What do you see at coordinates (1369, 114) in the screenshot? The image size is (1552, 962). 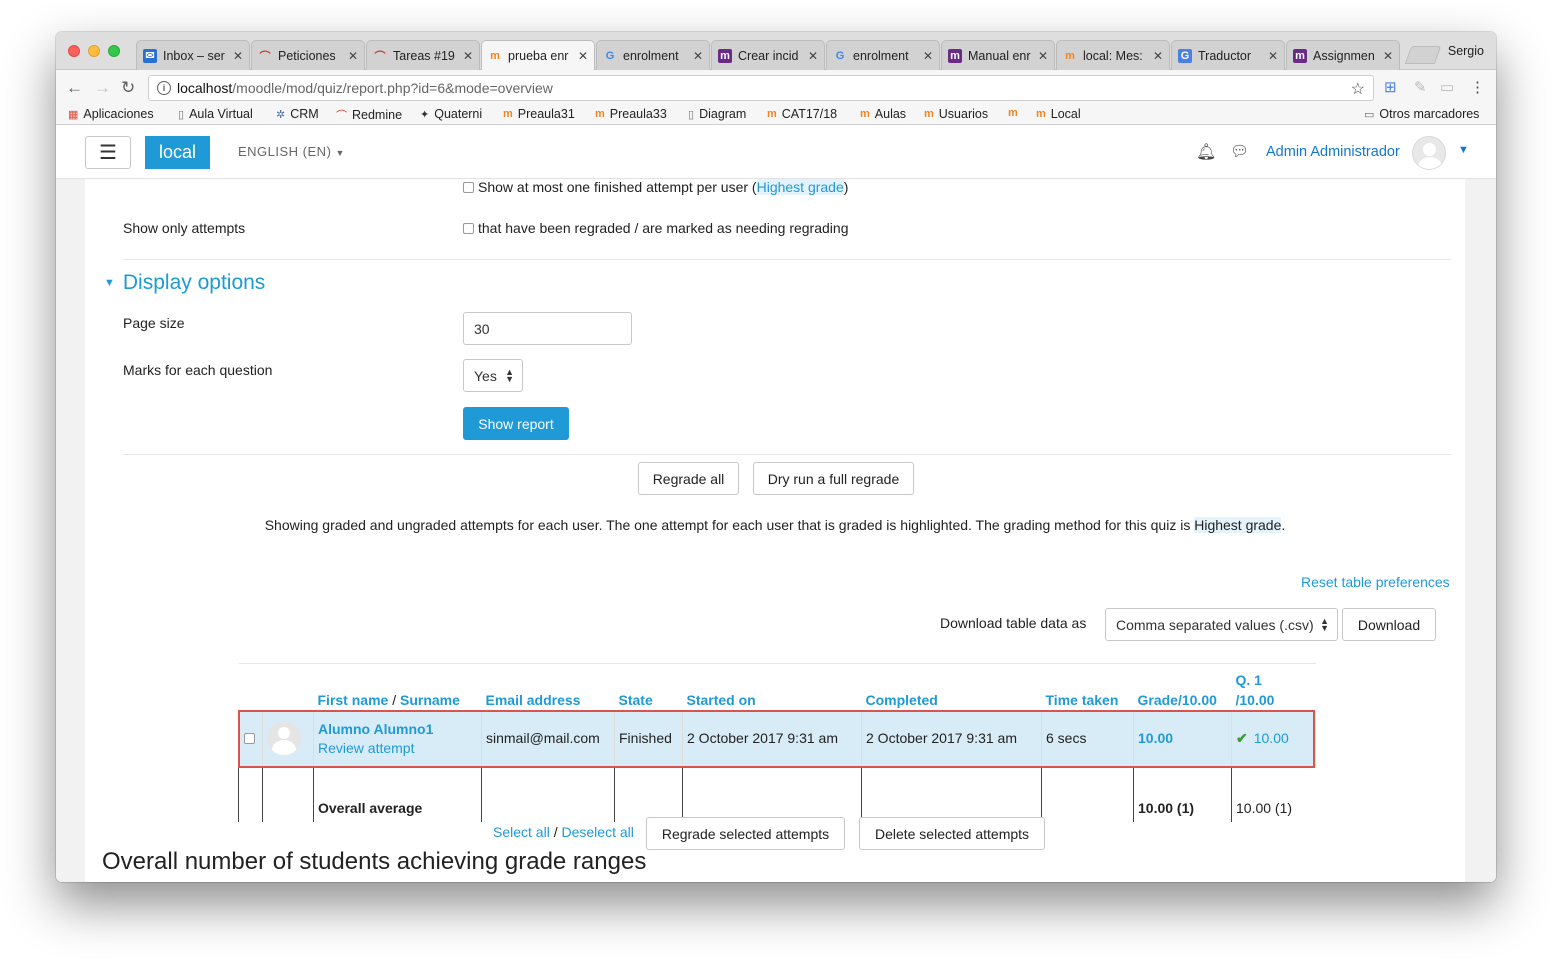 I see `folder-icon: ▭` at bounding box center [1369, 114].